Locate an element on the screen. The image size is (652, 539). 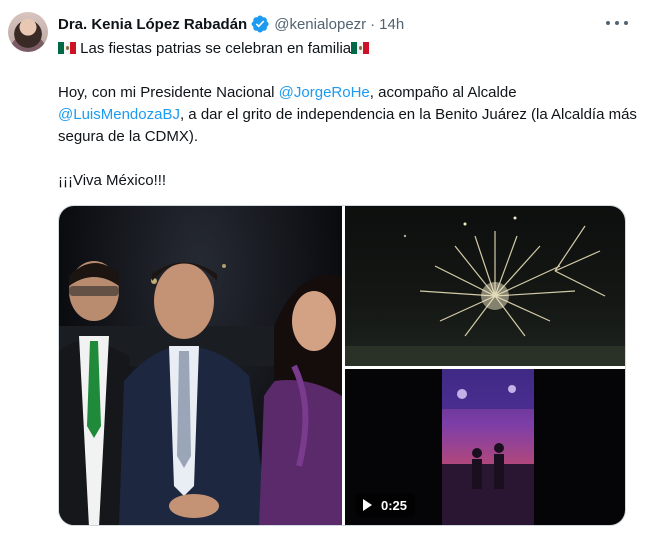
mention-jorgerohe: @JorgeRoHe is located at coordinates (324, 92).